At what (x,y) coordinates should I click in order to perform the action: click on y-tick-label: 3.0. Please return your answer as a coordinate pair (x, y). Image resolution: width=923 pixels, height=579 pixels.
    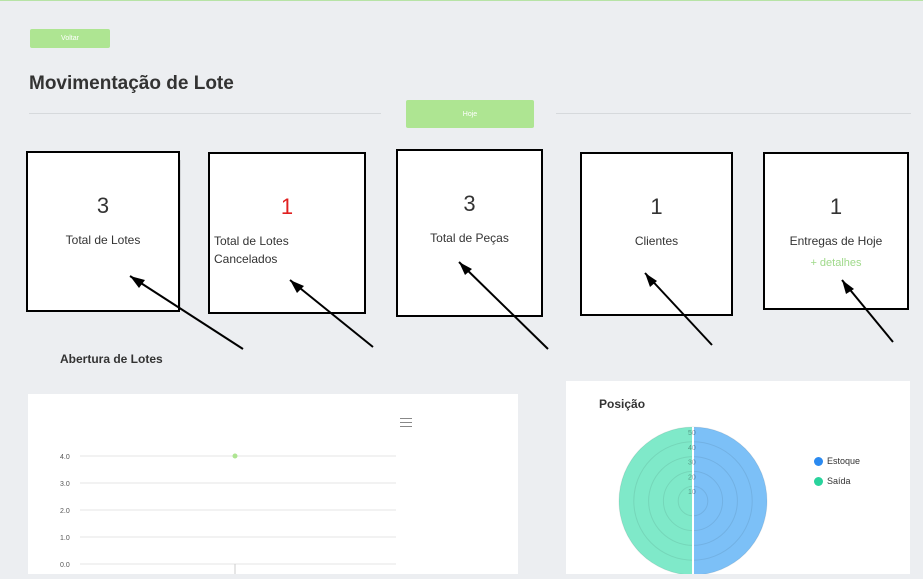
    Looking at the image, I should click on (65, 484).